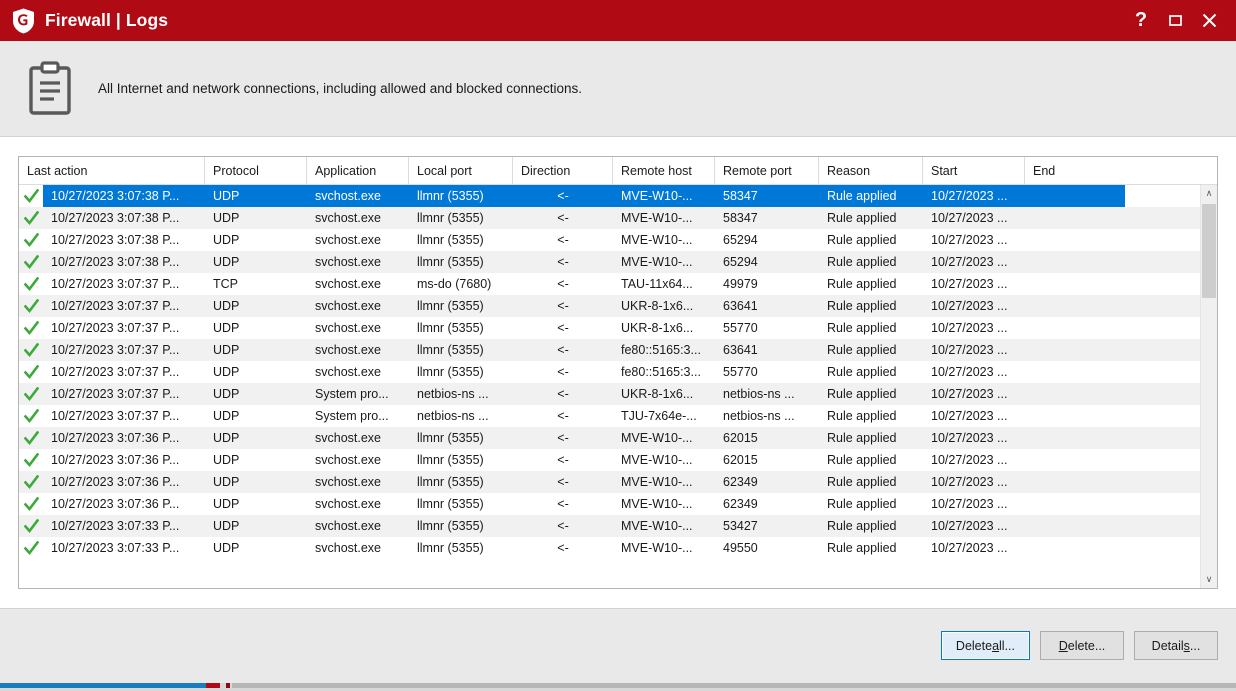 This screenshot has width=1236, height=691. What do you see at coordinates (871, 170) in the screenshot?
I see `column-header-reason: Reason` at bounding box center [871, 170].